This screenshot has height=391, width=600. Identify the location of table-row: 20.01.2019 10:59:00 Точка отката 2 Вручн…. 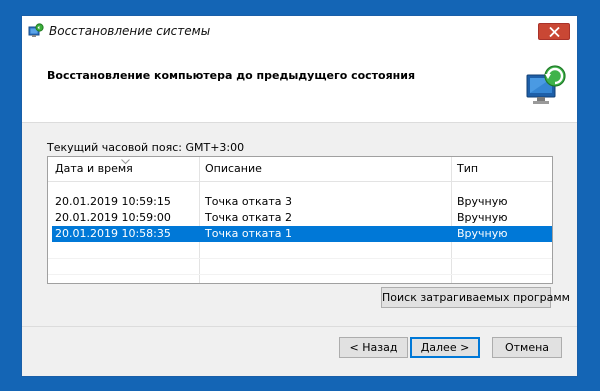
(302, 218).